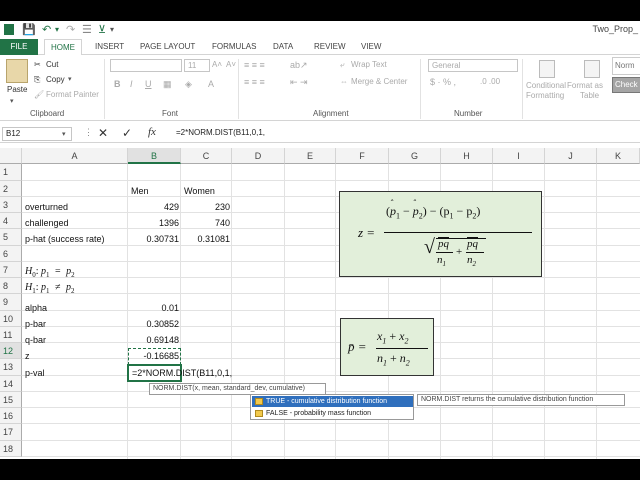  I want to click on cell-a3: challenged, so click(75, 223).